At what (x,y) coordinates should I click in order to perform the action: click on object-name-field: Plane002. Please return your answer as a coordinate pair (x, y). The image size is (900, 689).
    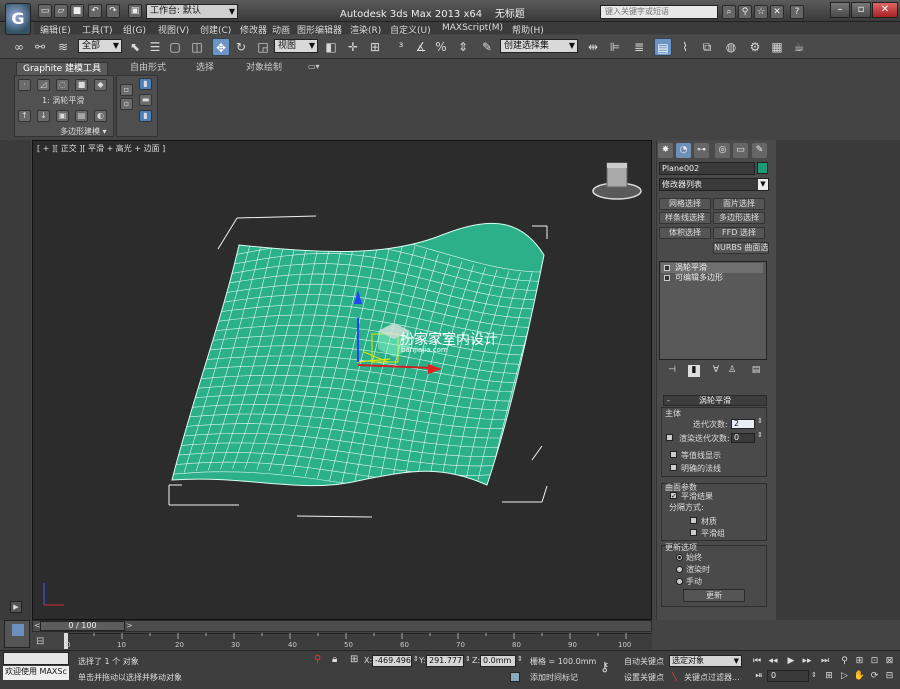
    Looking at the image, I should click on (707, 168).